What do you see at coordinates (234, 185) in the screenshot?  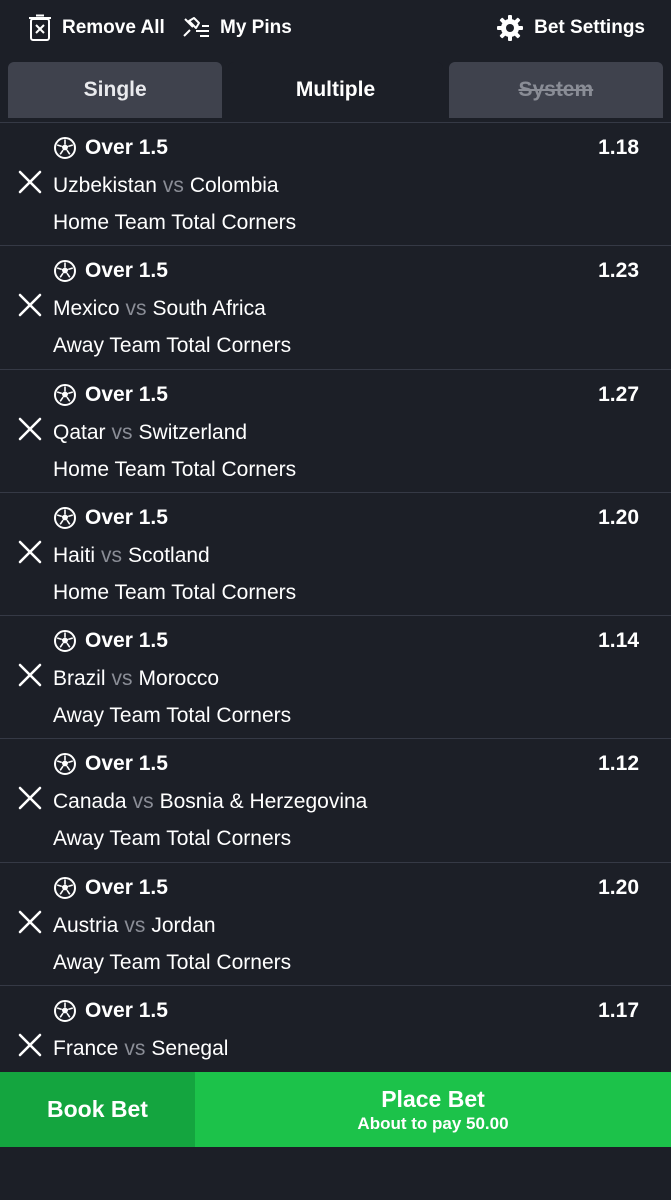 I see `away-team: Colombia` at bounding box center [234, 185].